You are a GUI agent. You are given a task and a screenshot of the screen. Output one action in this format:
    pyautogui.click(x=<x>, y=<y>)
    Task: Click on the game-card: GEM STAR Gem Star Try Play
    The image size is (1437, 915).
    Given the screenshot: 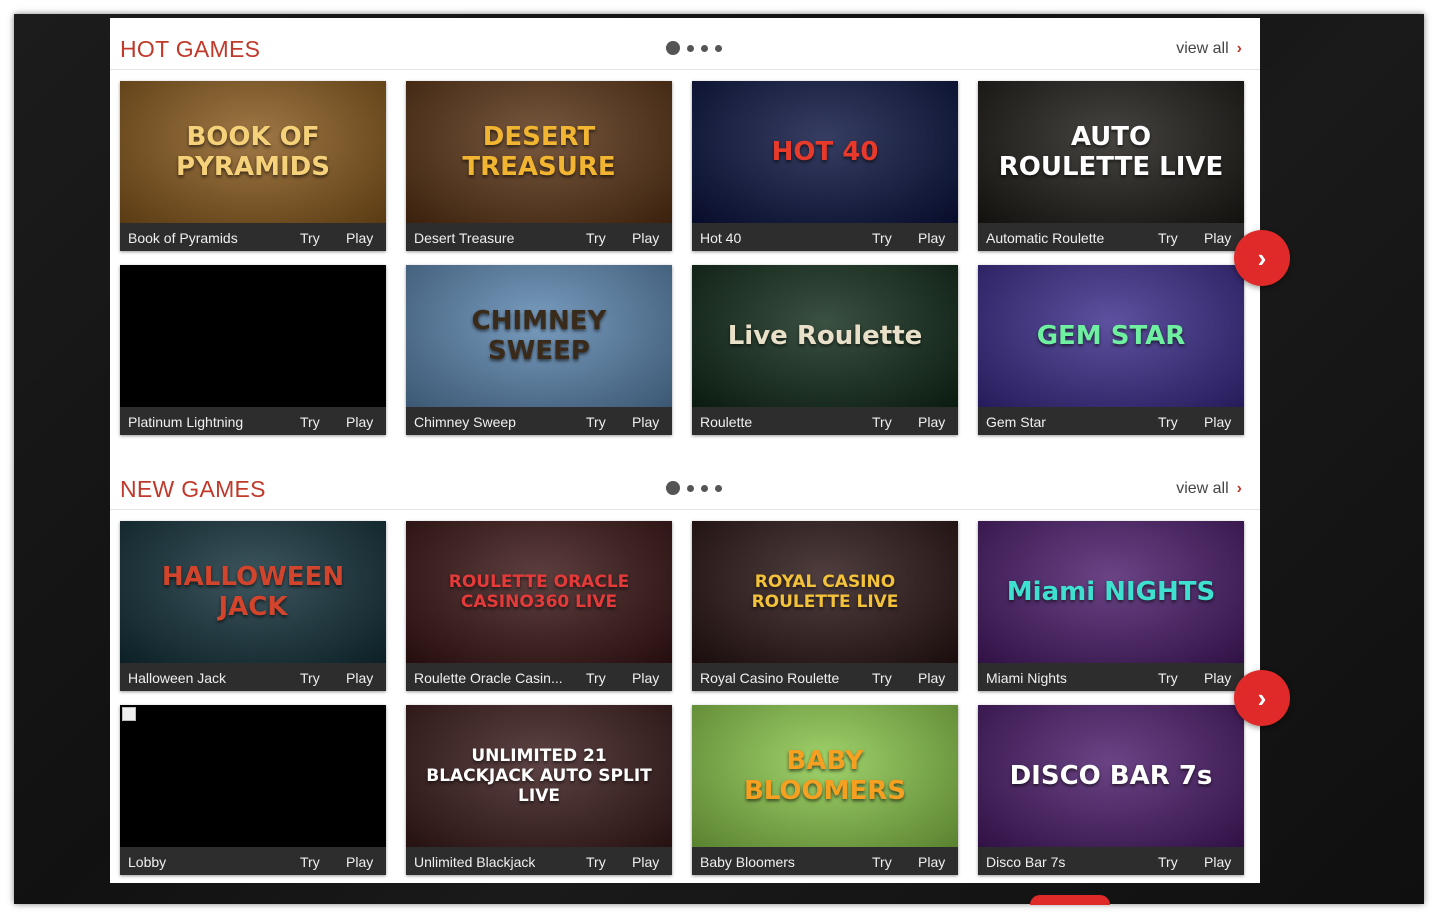 What is the action you would take?
    pyautogui.click(x=1111, y=350)
    